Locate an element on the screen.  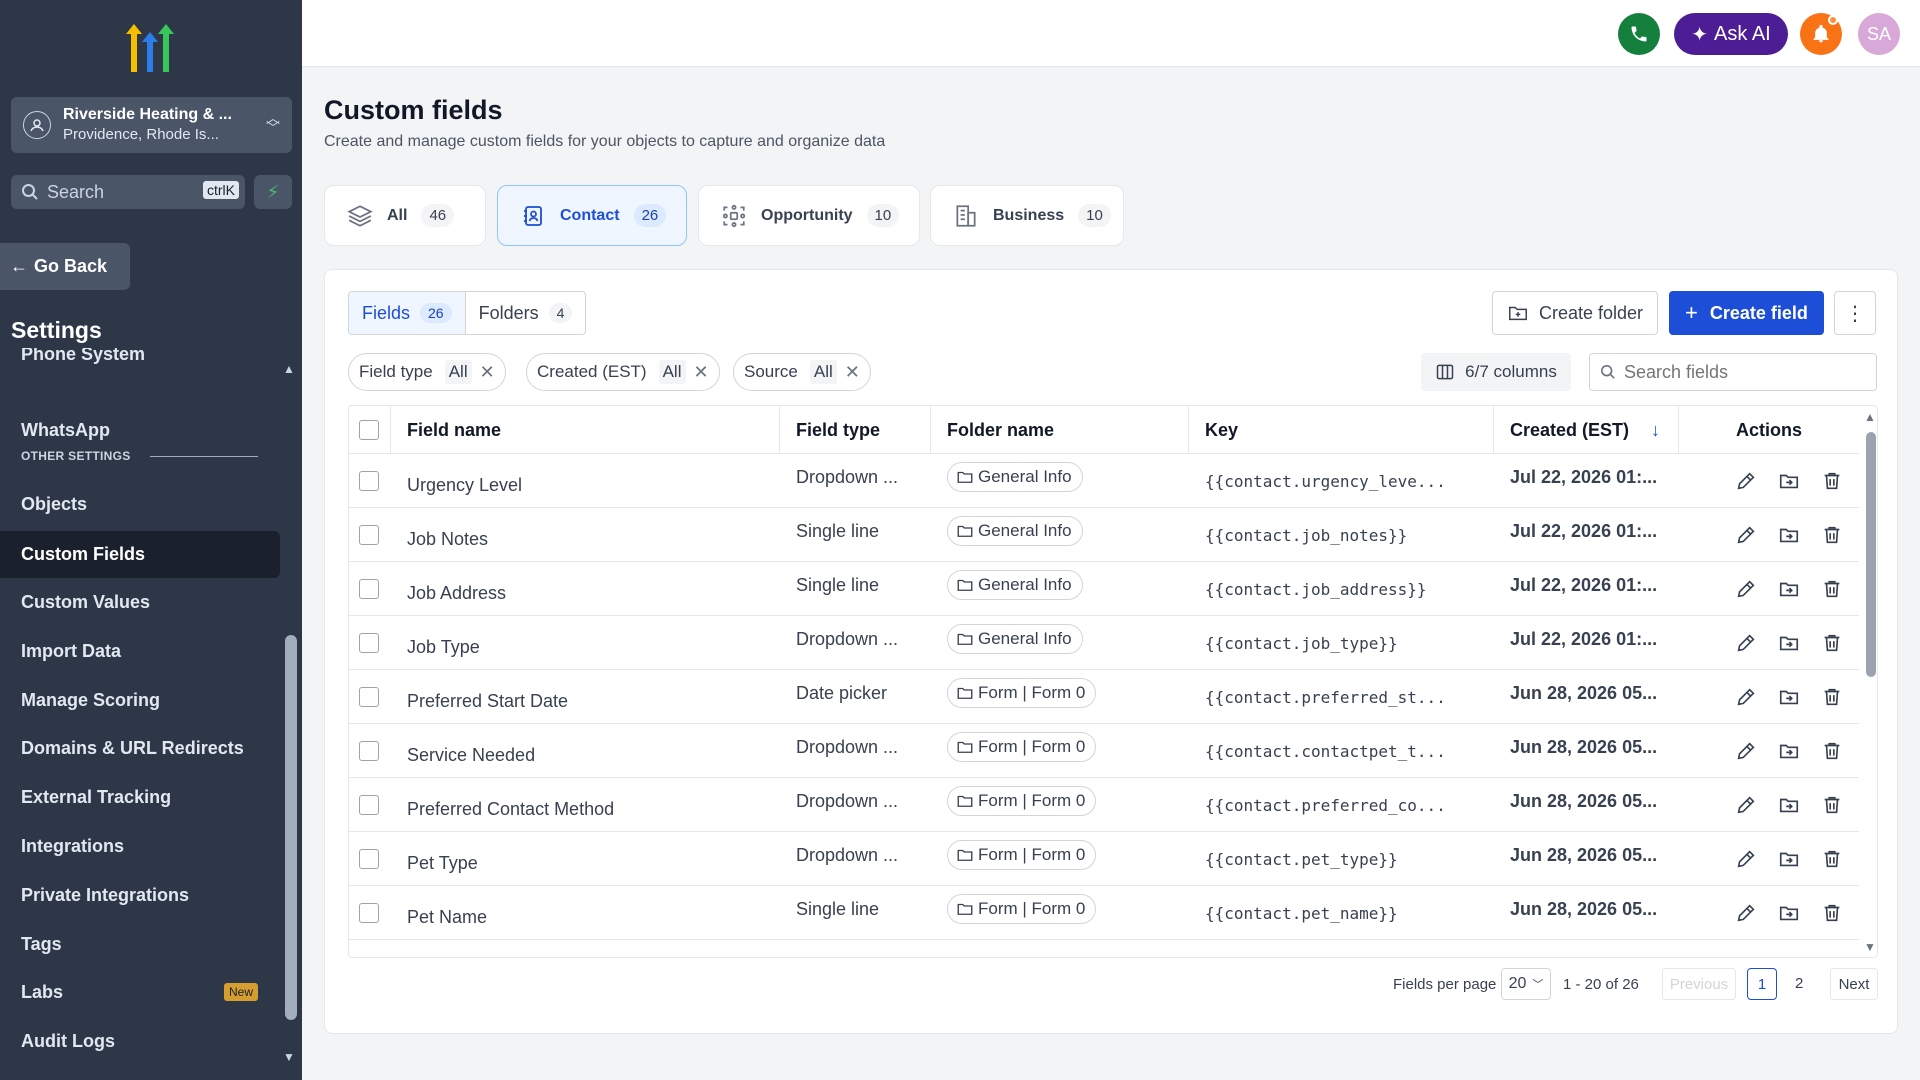
search-fields-input is located at coordinates (1744, 372).